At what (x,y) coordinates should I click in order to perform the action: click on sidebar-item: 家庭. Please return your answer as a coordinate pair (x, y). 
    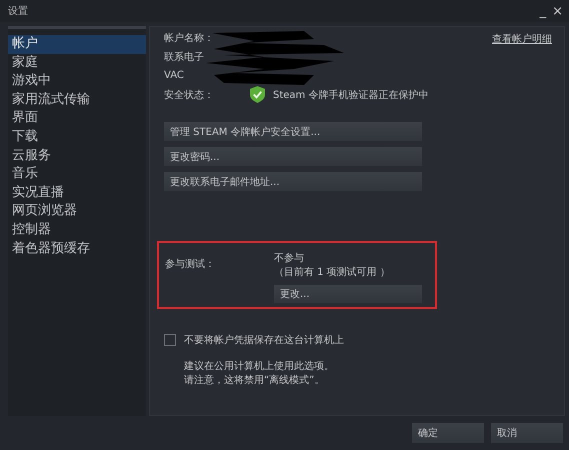
    Looking at the image, I should click on (77, 63).